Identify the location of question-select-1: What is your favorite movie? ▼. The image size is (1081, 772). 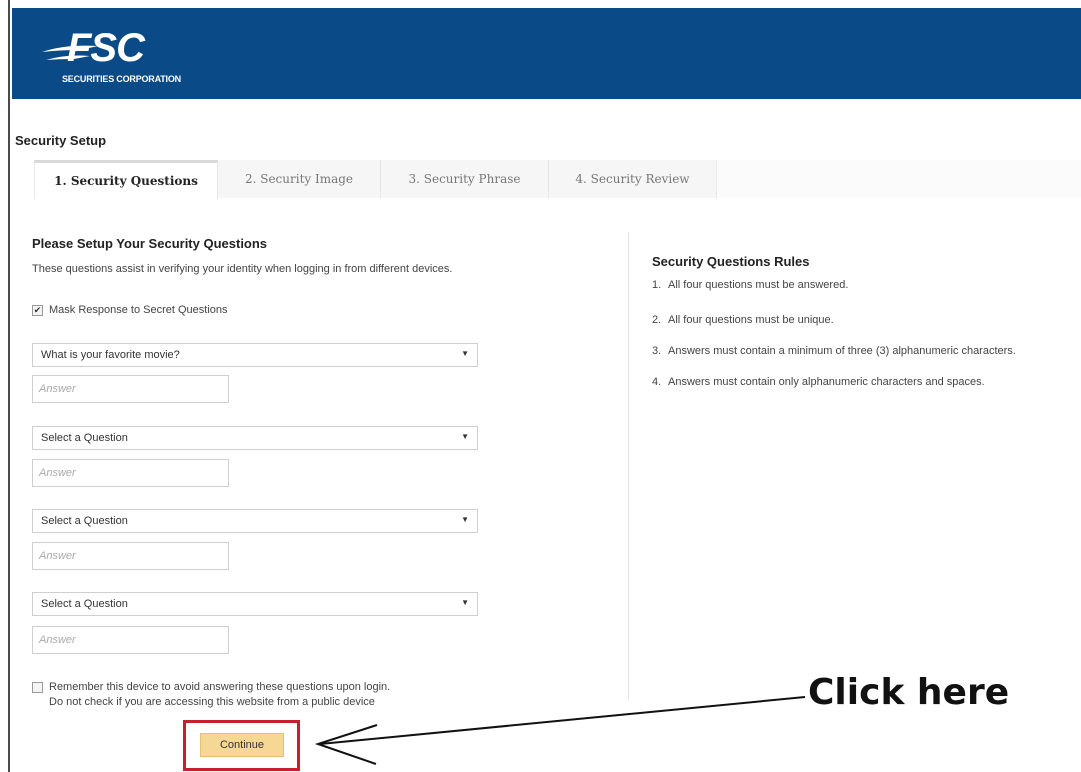
(255, 355).